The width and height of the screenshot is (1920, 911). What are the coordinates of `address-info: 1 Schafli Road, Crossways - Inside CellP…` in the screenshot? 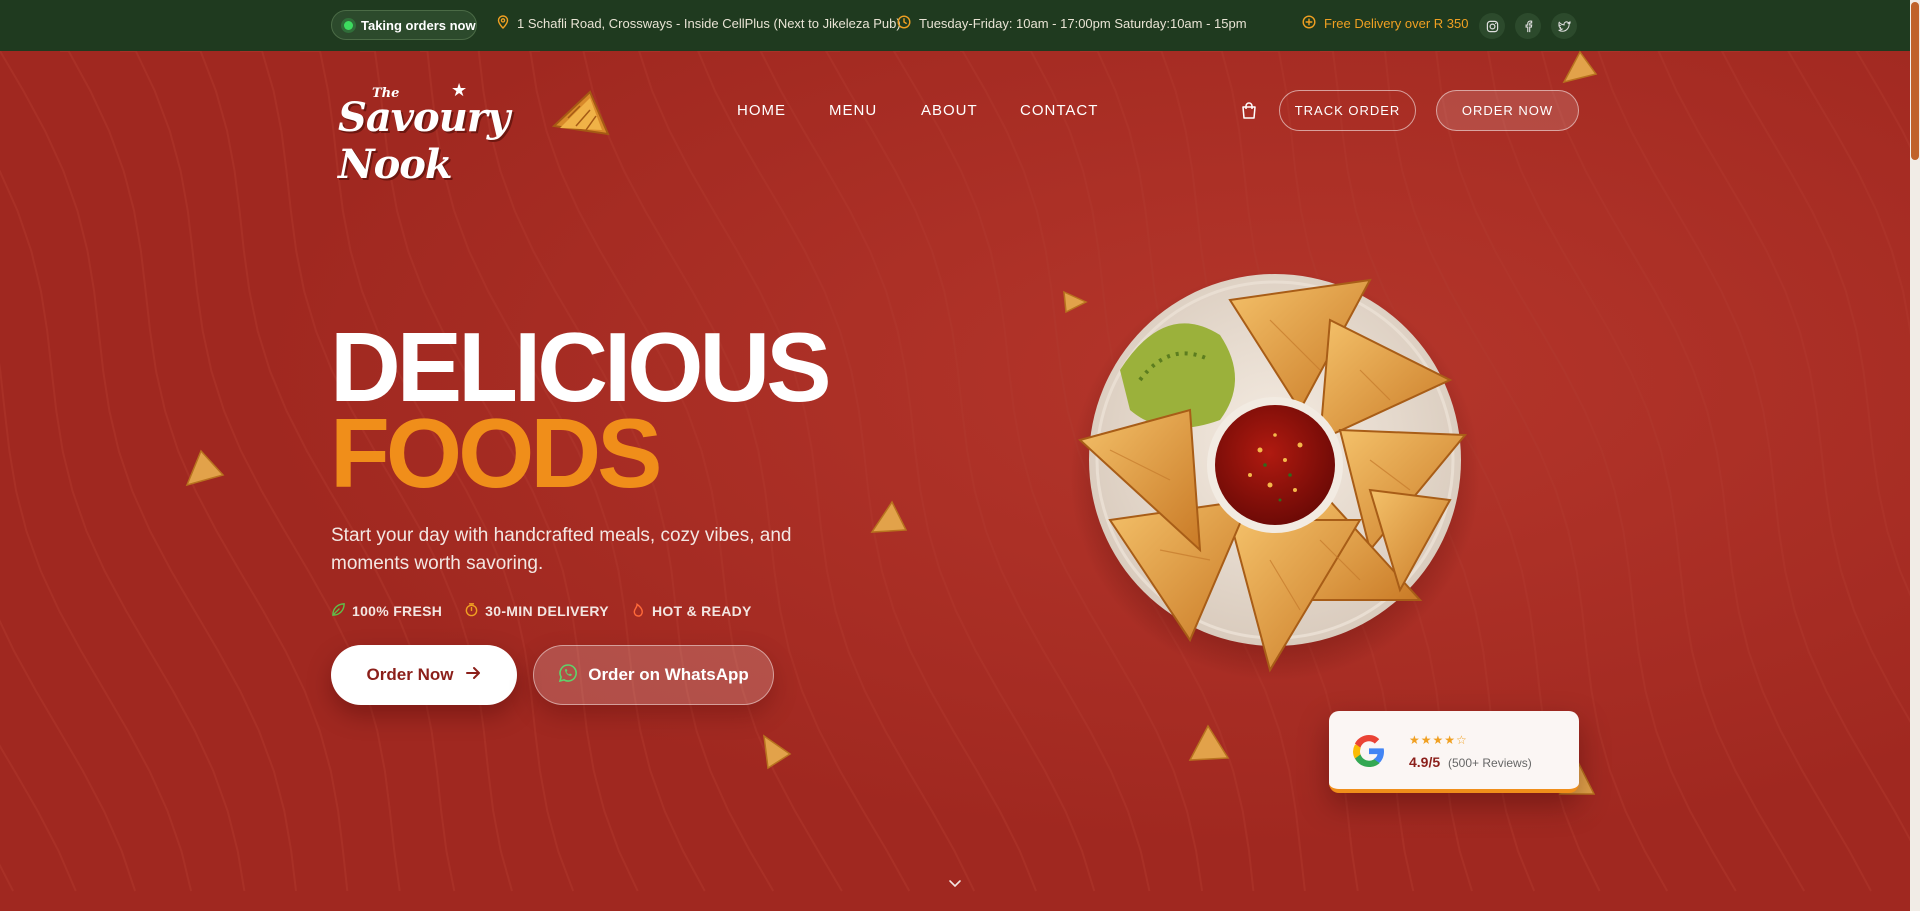 It's located at (699, 23).